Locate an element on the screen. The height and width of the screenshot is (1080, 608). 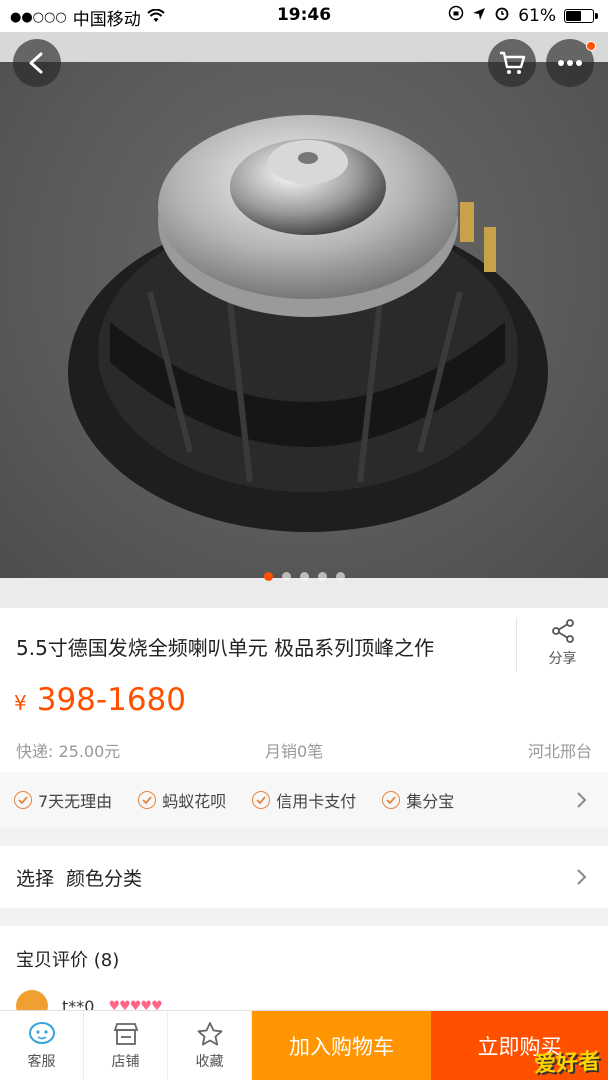
product-meta: 快递: 25.00元 月销0笔 河北邢台 is located at coordinates (304, 750).